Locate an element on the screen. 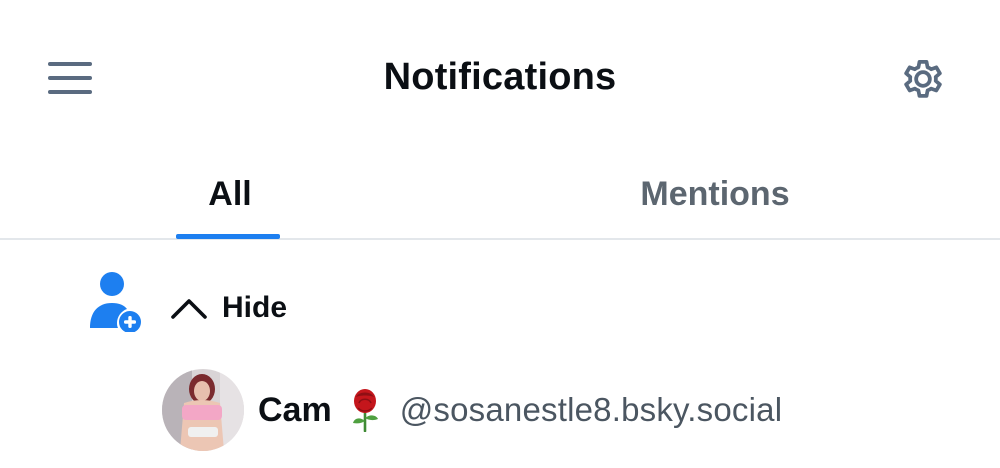  user-handle: @sosanestle8.bsky.social is located at coordinates (591, 409).